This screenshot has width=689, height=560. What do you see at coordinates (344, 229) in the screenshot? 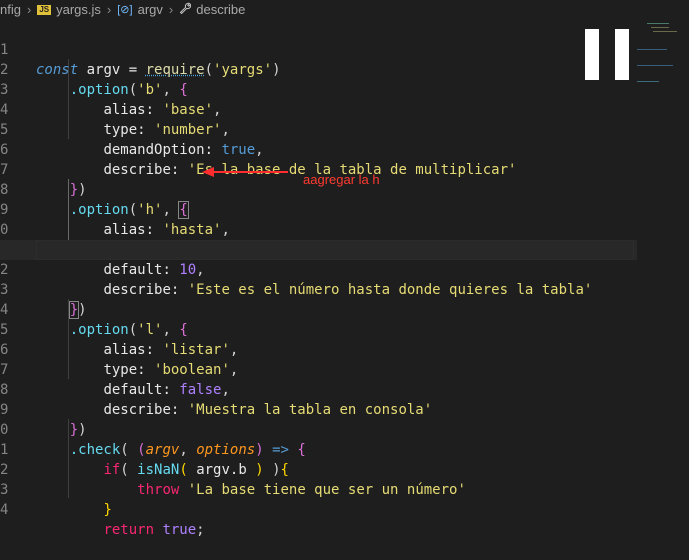
I see `code-line: 0 type: 'number',` at bounding box center [344, 229].